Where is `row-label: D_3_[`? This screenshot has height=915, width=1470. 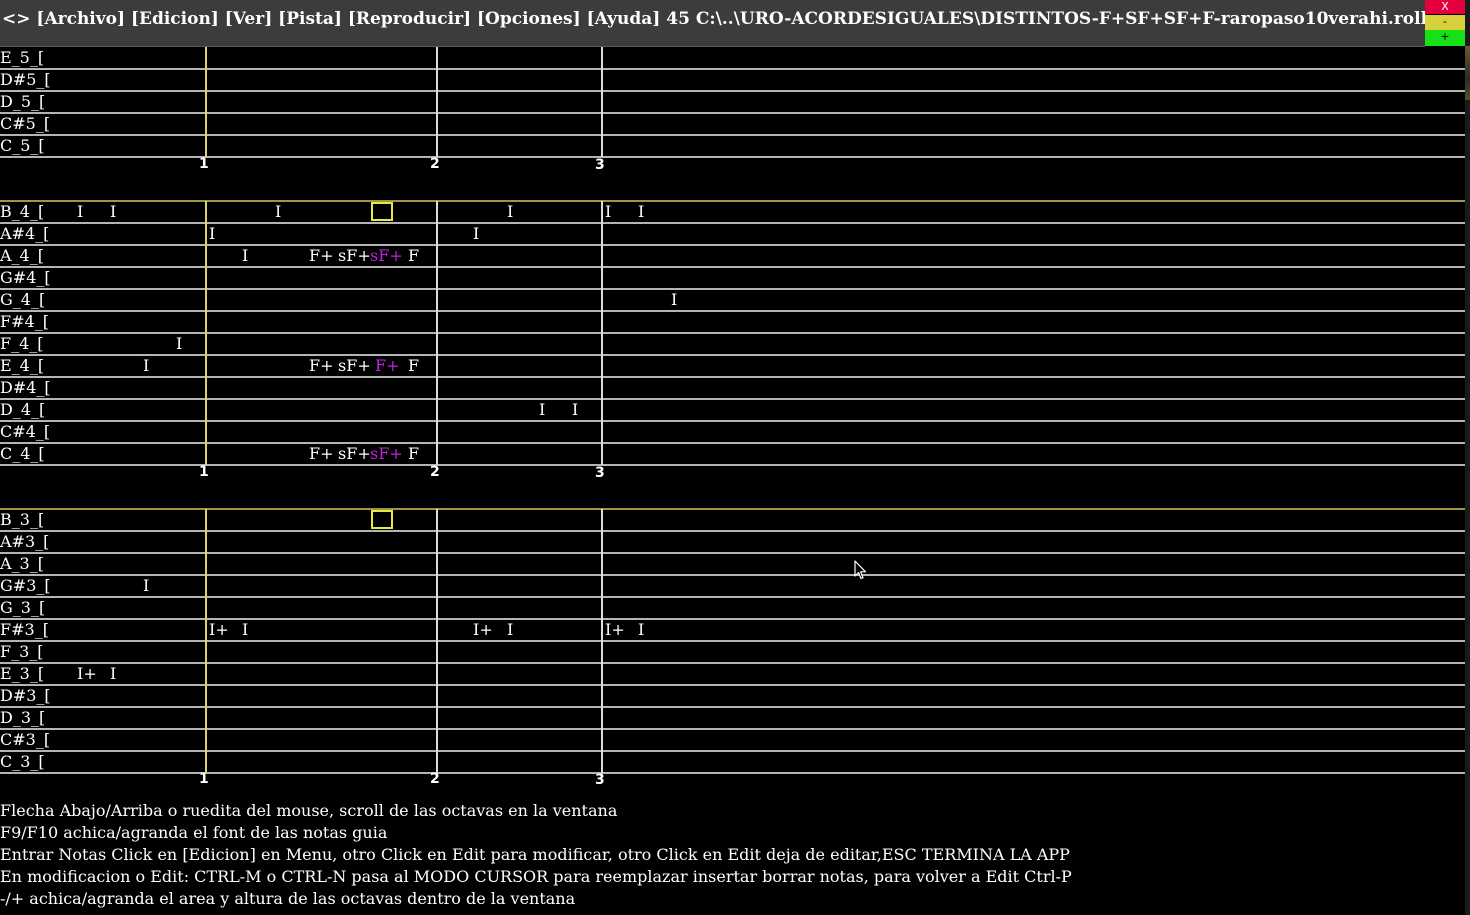
row-label: D_3_[ is located at coordinates (23, 717).